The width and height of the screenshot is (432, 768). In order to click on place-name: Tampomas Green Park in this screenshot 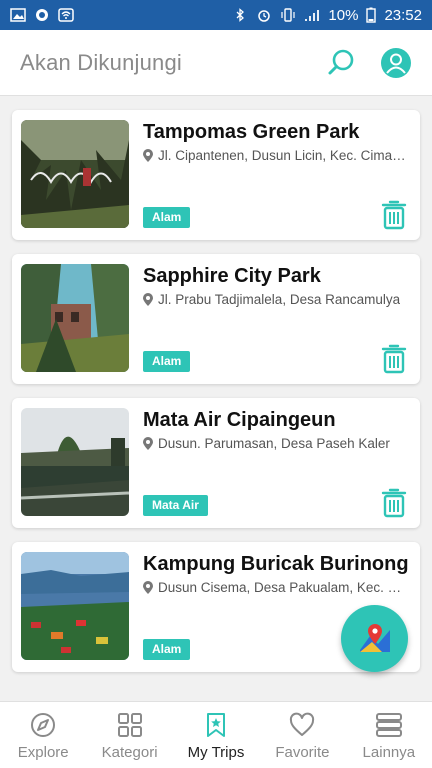, I will do `click(251, 132)`.